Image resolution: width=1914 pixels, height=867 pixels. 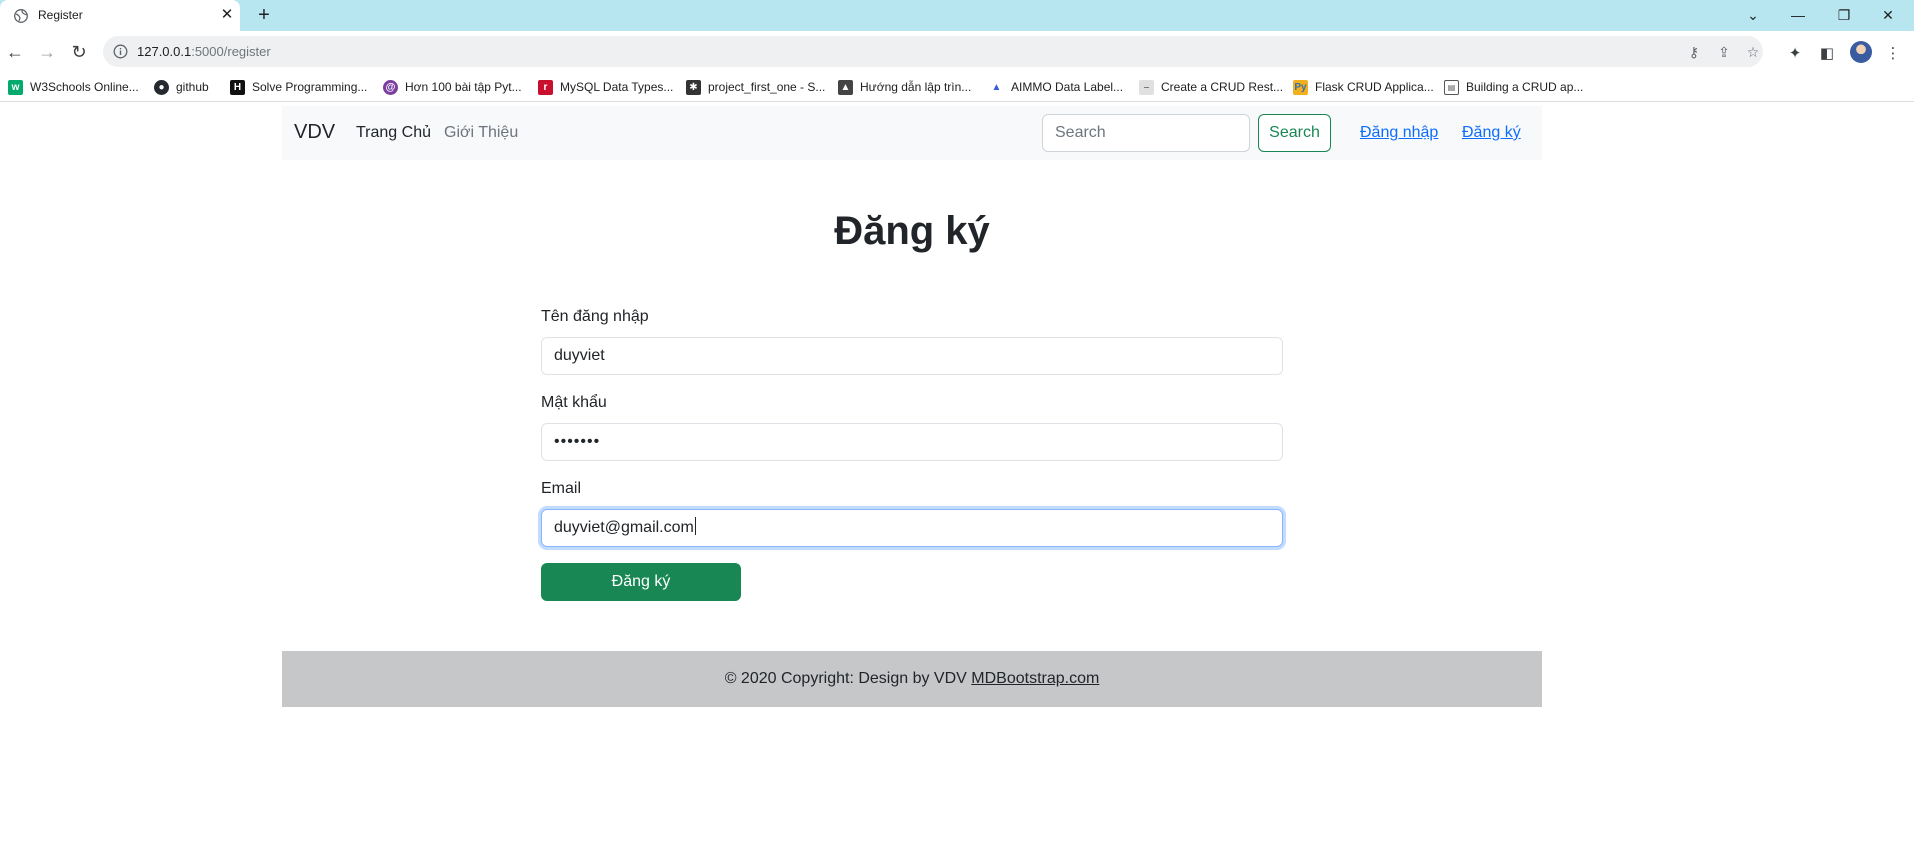 What do you see at coordinates (314, 132) in the screenshot?
I see `brand-logo: VDV` at bounding box center [314, 132].